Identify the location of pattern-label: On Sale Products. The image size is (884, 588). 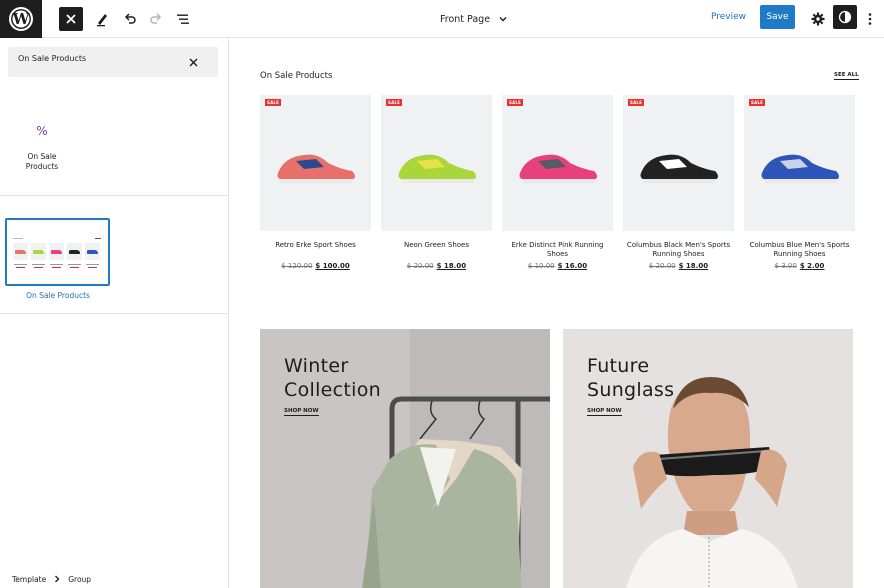
(58, 295).